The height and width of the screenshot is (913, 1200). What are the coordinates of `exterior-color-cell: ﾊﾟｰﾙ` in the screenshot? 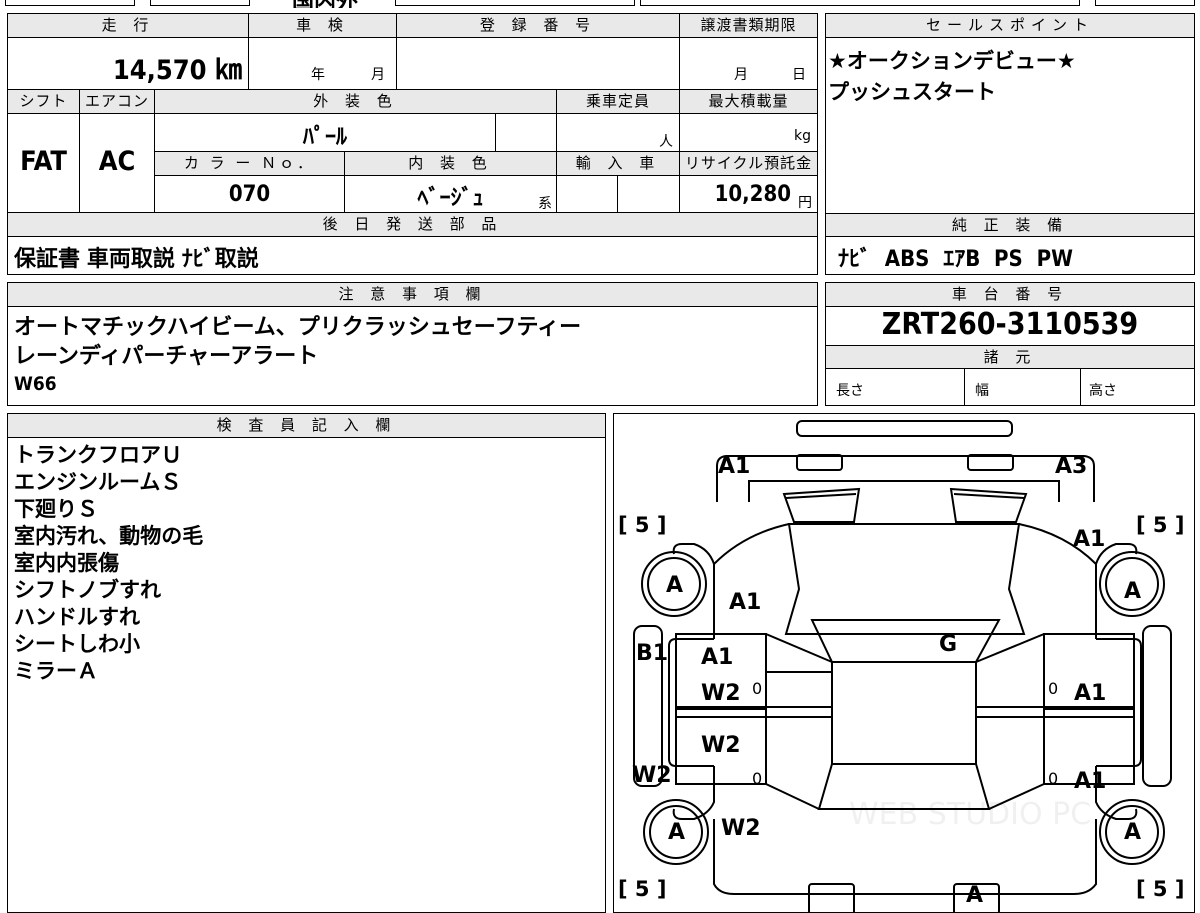 It's located at (325, 133).